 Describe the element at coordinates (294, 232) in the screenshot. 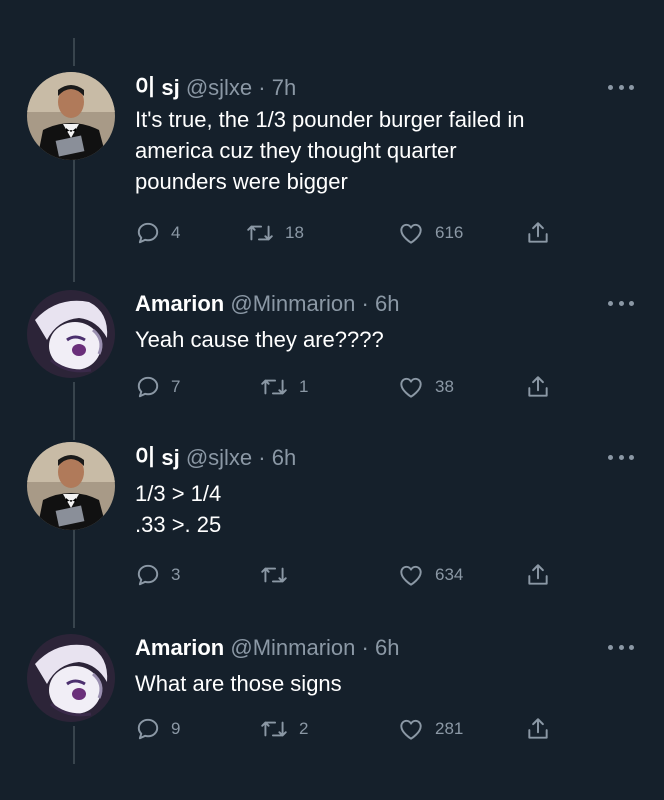

I see `retweet-count: 18` at that location.